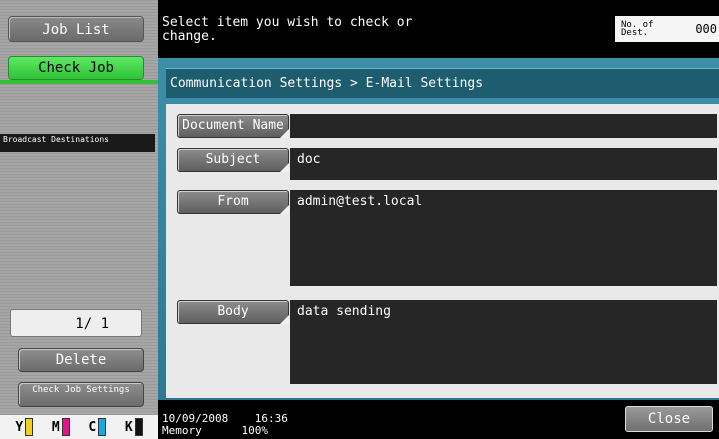  Describe the element at coordinates (76, 68) in the screenshot. I see `check-job-tab: Check Job` at that location.